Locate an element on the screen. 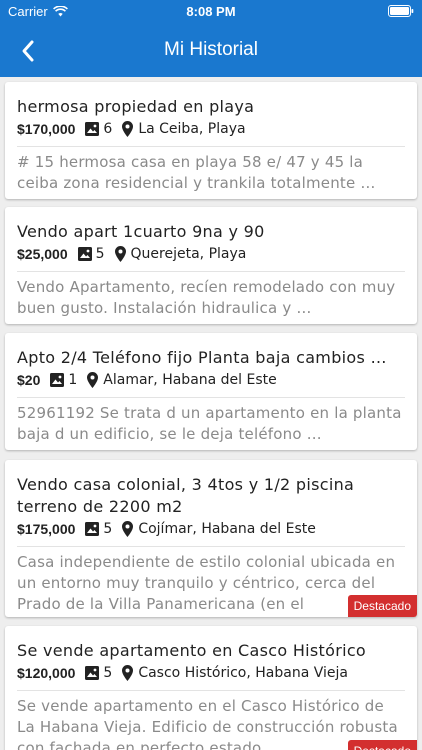  listing-price: $120,000 is located at coordinates (46, 673).